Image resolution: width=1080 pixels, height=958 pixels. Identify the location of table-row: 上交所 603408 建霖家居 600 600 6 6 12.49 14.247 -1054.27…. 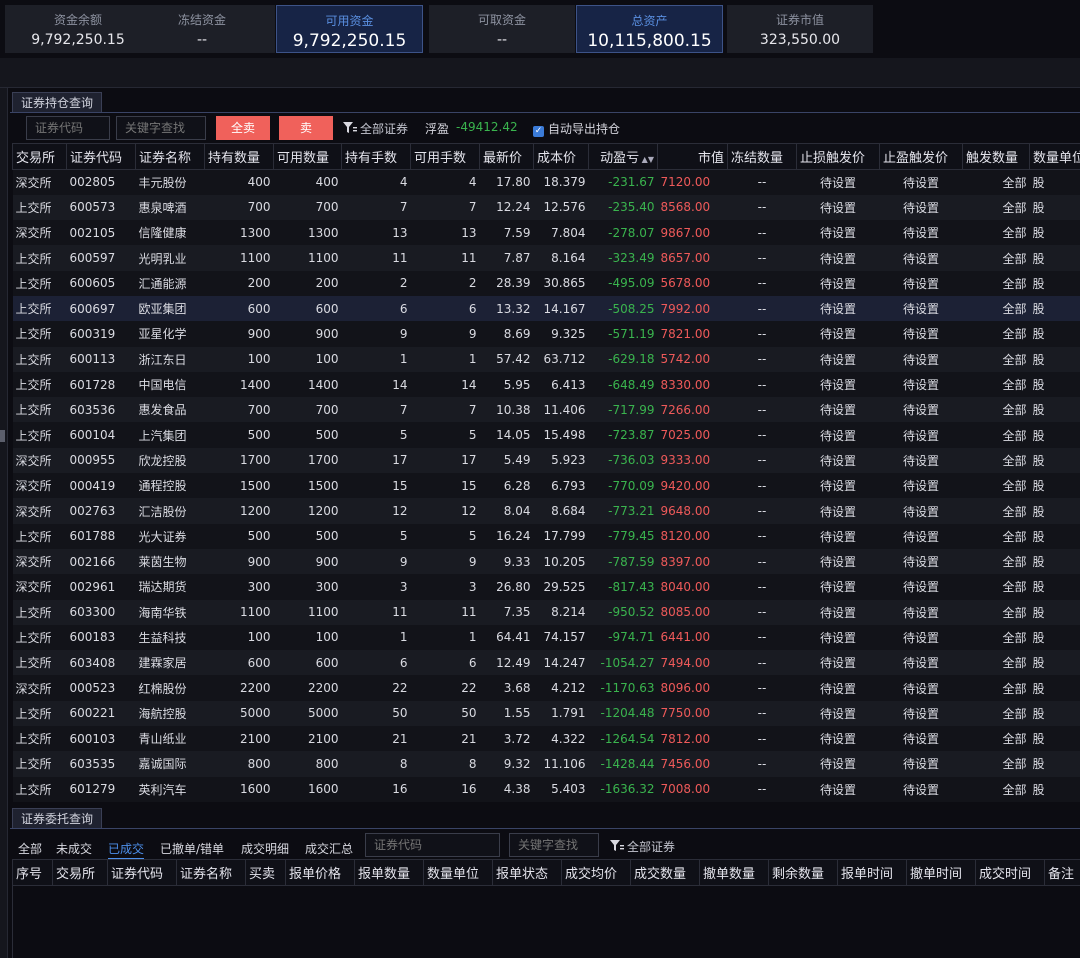
(546, 663).